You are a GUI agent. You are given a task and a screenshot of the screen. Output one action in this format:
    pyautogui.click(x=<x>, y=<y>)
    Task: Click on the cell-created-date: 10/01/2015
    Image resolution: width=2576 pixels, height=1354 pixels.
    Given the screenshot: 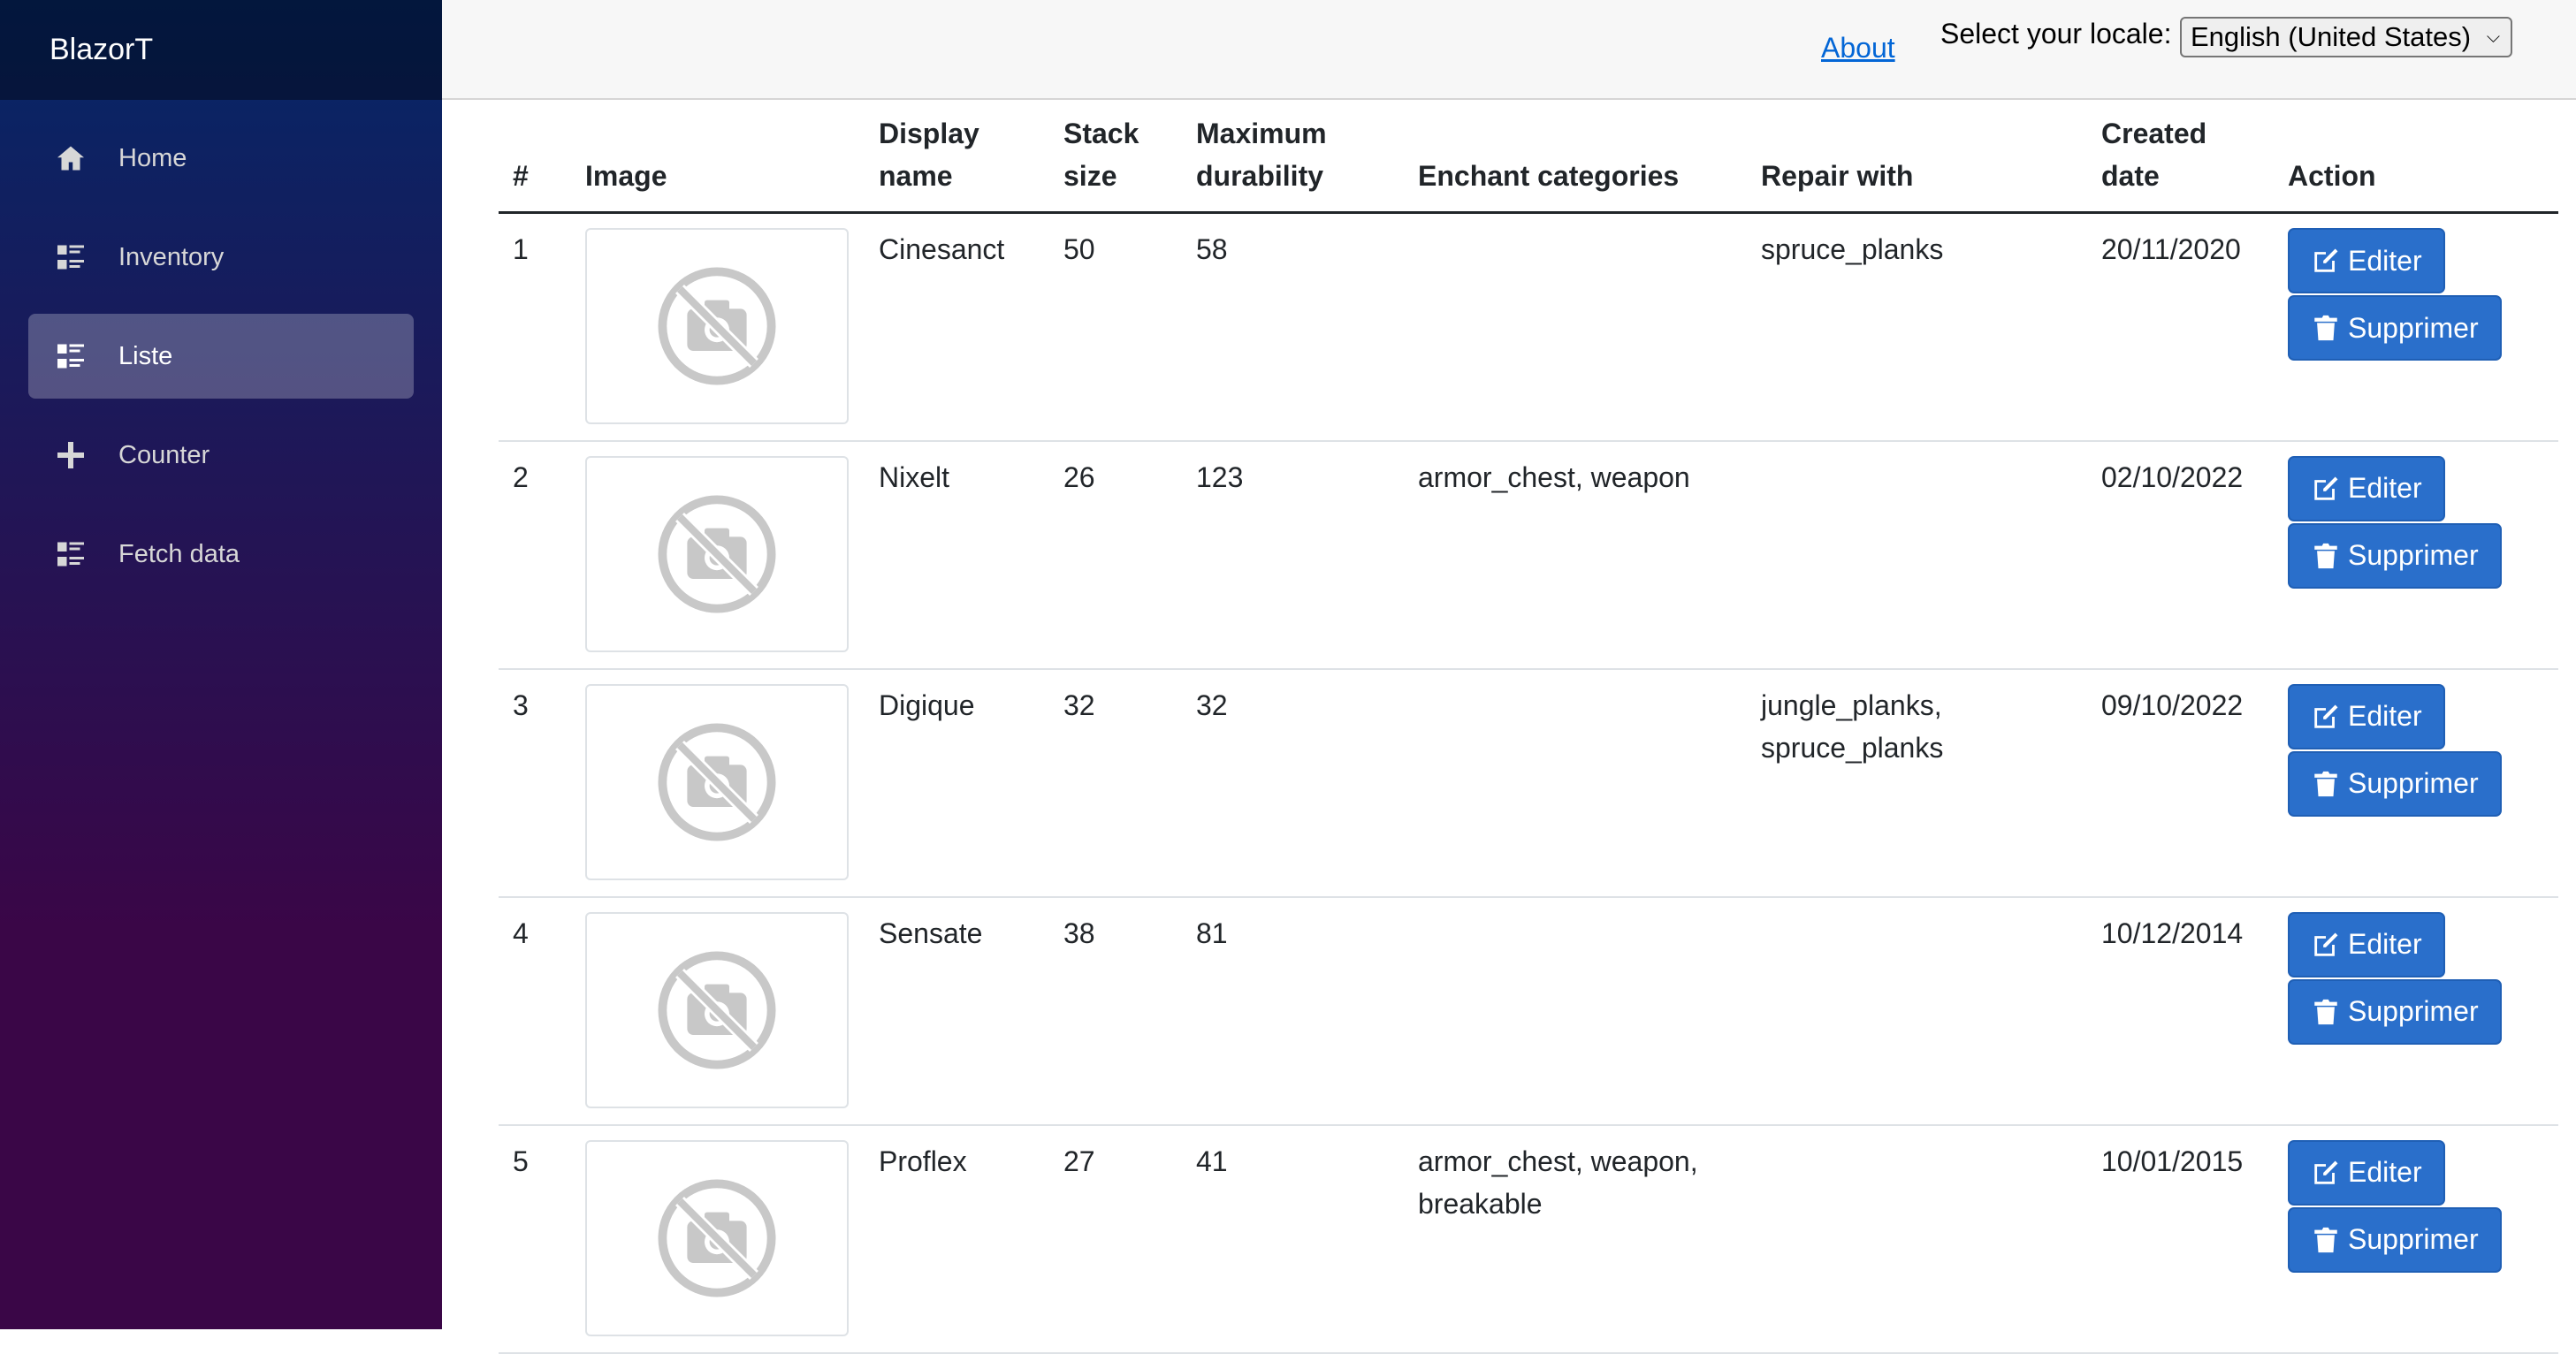 What is the action you would take?
    pyautogui.click(x=2180, y=1239)
    